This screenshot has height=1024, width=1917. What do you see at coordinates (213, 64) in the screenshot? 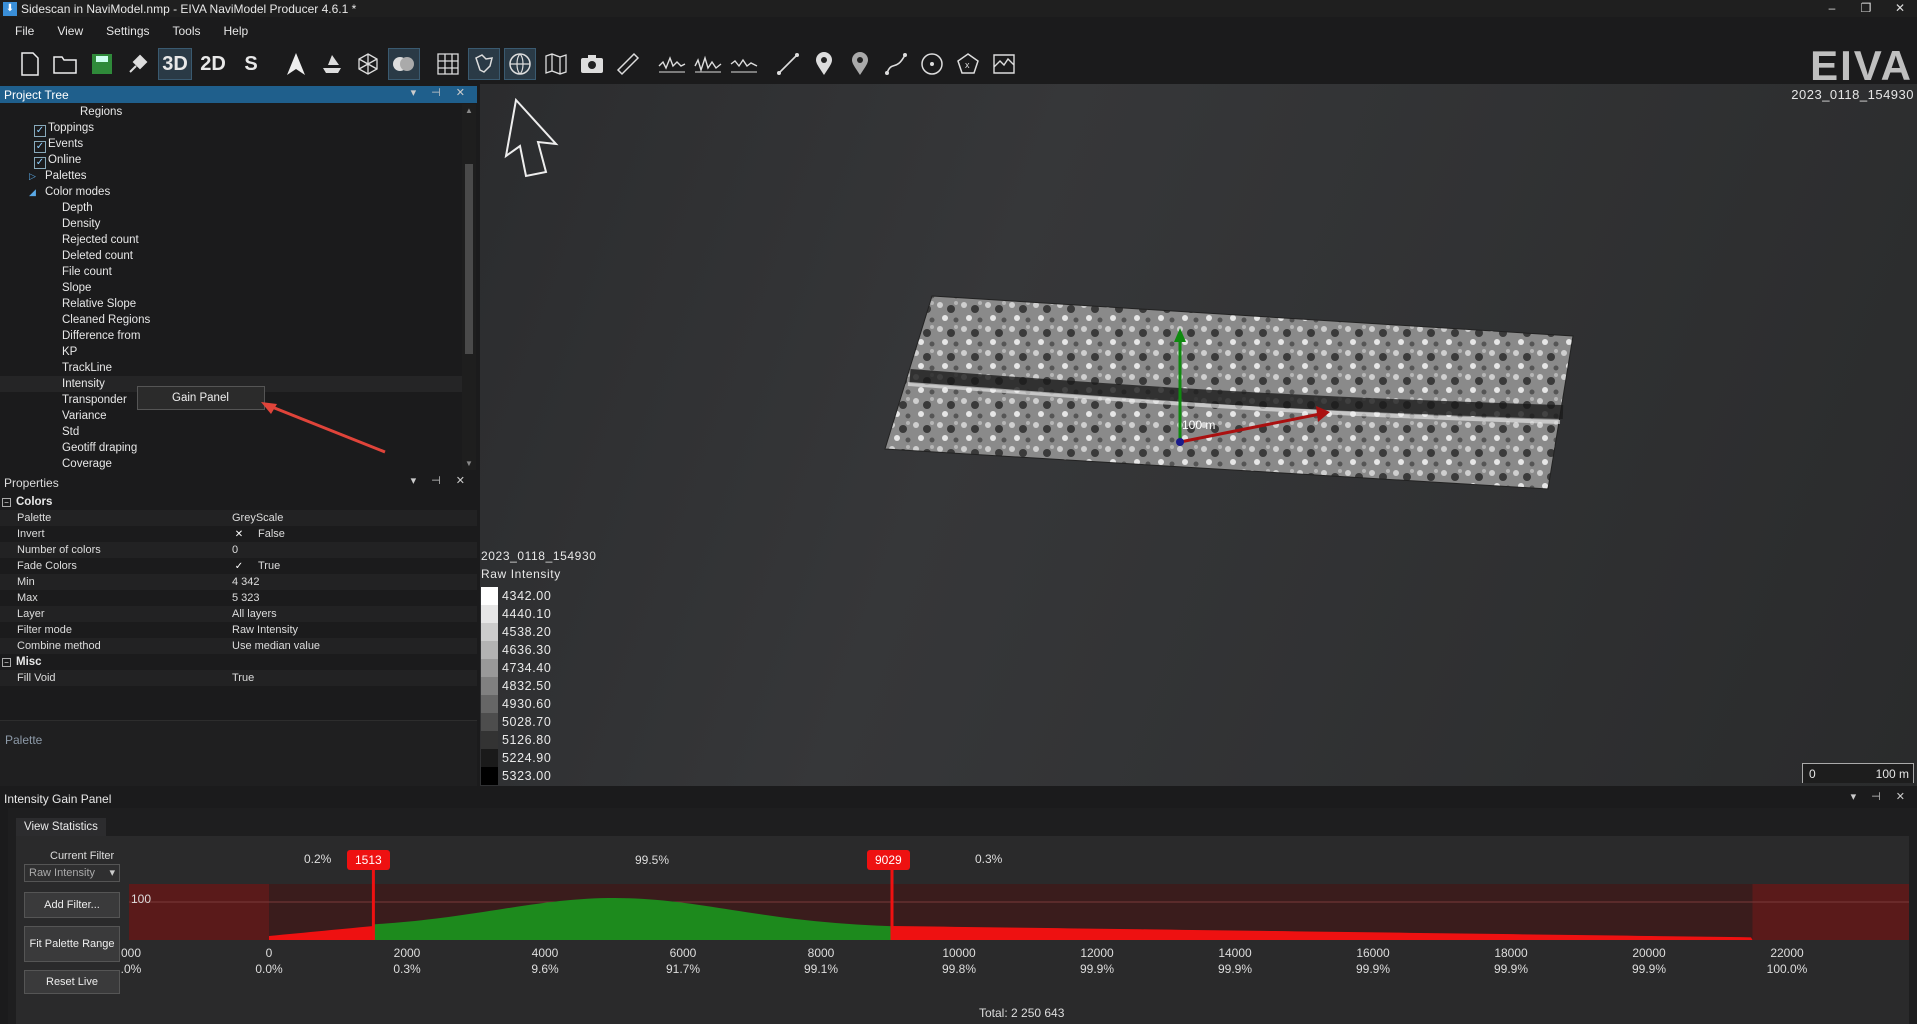
I see `view-2d-button: 2D` at bounding box center [213, 64].